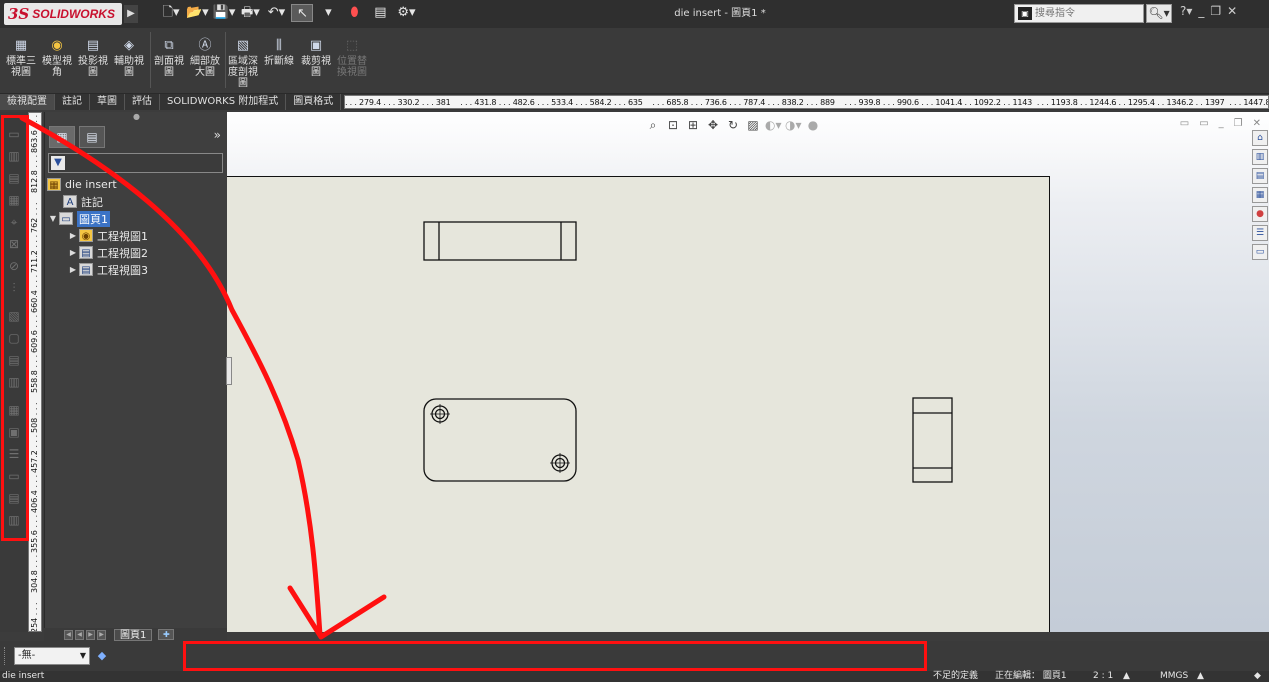 This screenshot has width=1269, height=682. Describe the element at coordinates (713, 125) in the screenshot. I see `pan-icon: ✥` at that location.